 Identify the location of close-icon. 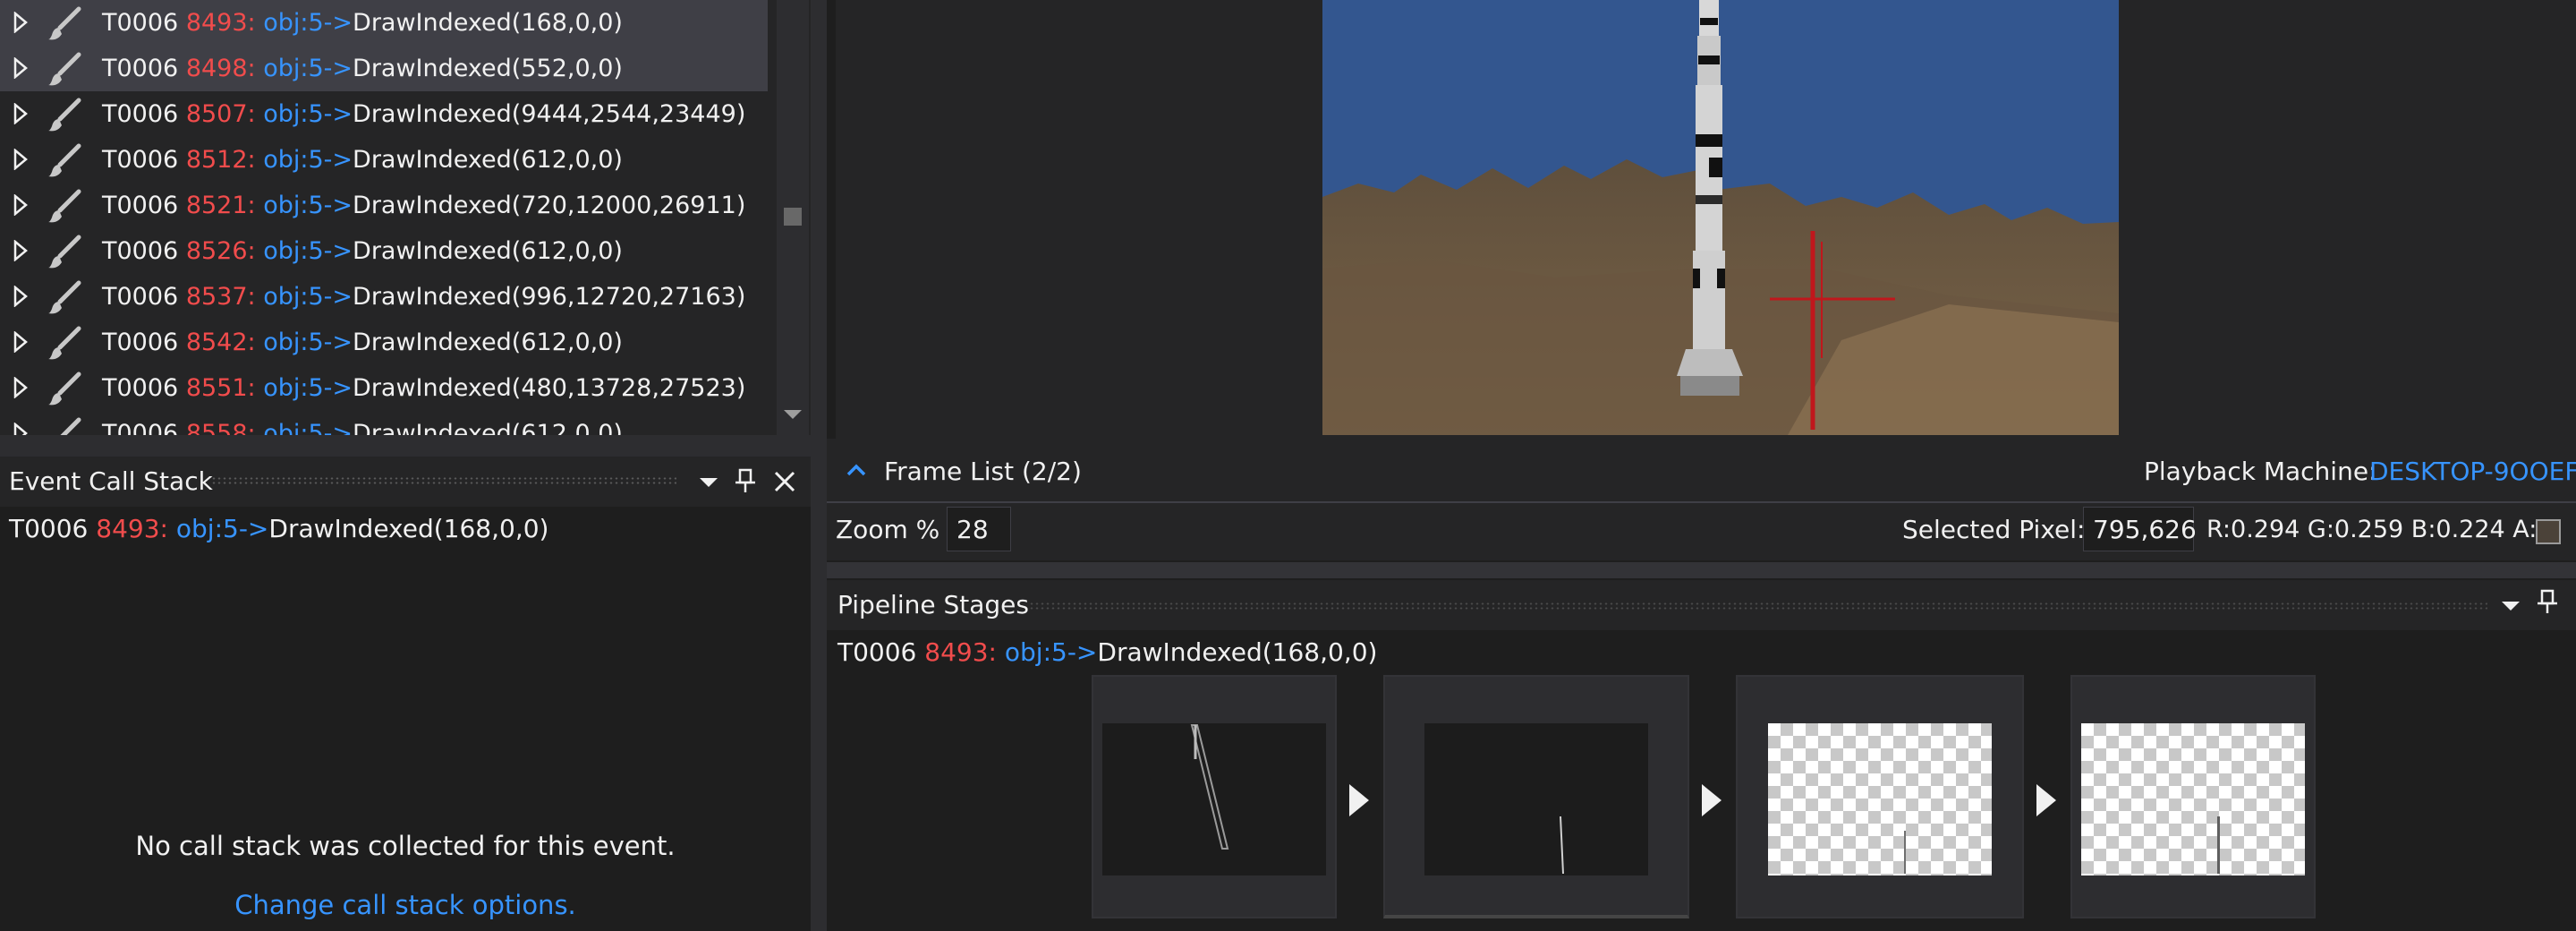
(784, 481).